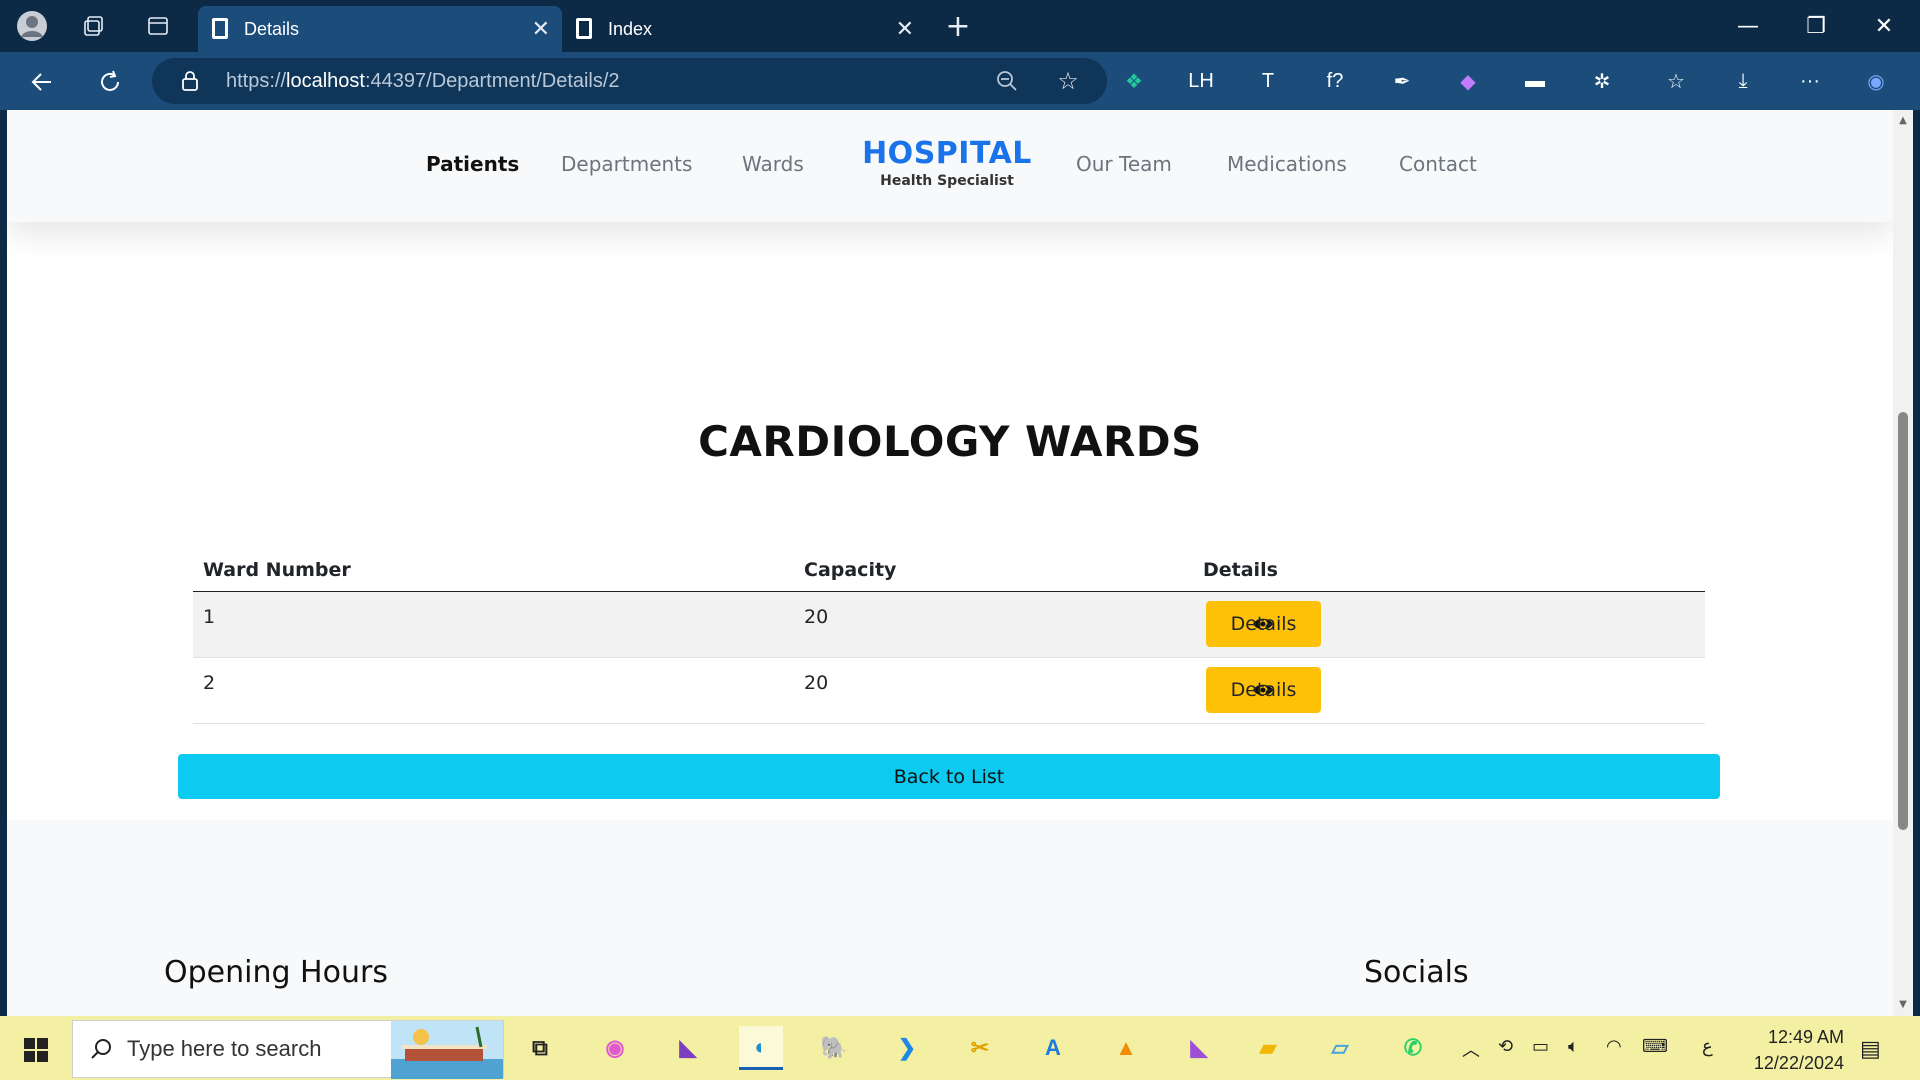 The height and width of the screenshot is (1080, 1920). Describe the element at coordinates (1126, 1048) in the screenshot. I see `vlc-icon: ▲` at that location.